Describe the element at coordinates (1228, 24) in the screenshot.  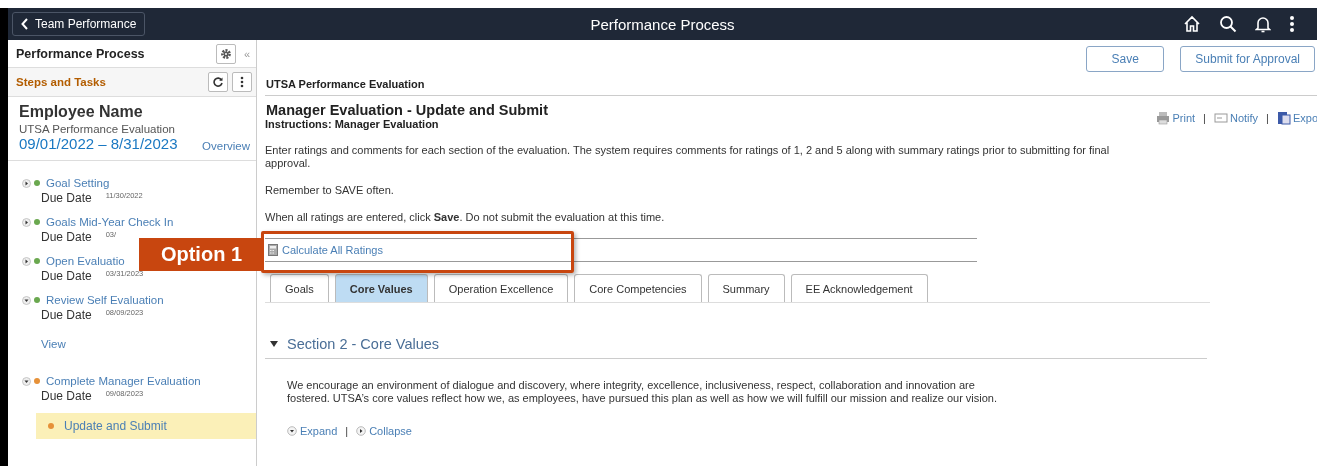
I see `search-icon` at that location.